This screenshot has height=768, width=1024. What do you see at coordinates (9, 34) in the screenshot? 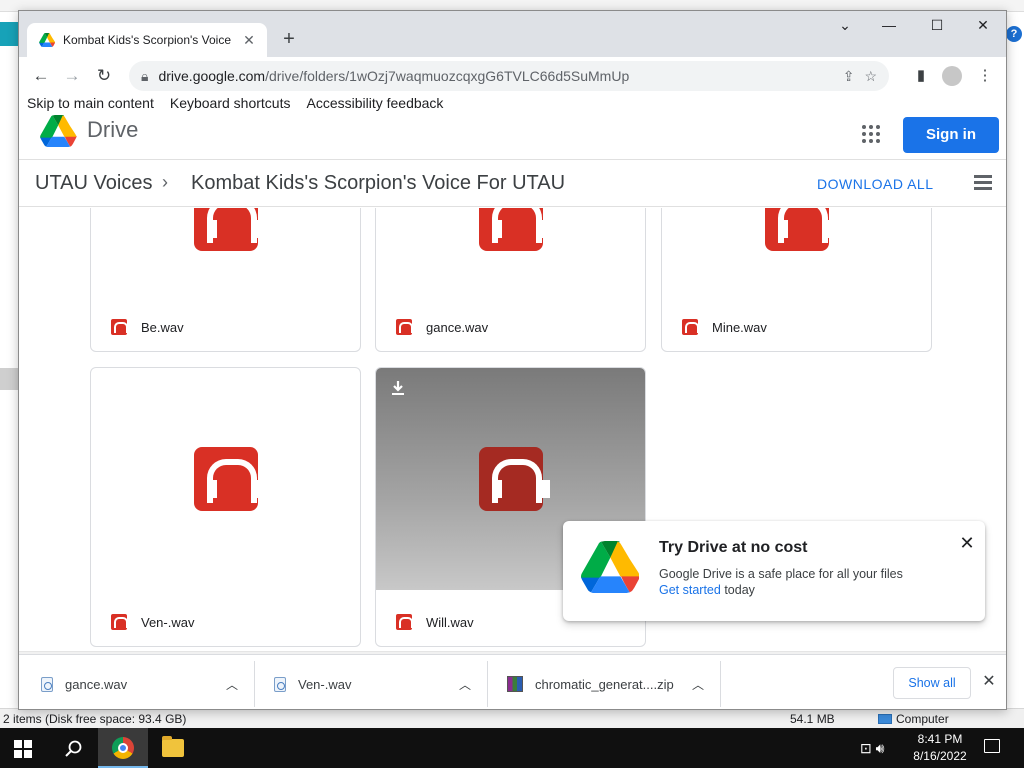
I see `background-teal-element` at bounding box center [9, 34].